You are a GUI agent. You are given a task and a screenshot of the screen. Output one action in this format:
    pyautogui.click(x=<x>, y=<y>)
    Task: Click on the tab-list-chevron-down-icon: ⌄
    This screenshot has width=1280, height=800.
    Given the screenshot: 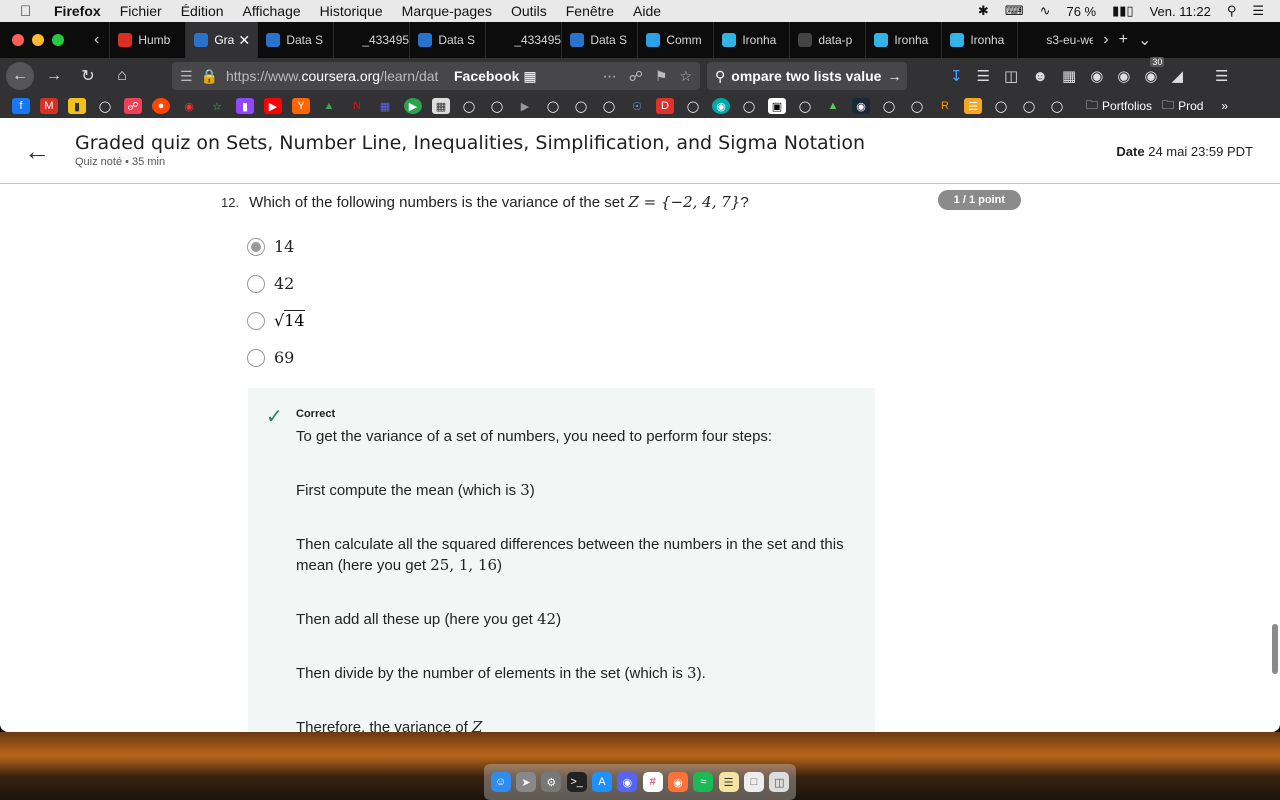 What is the action you would take?
    pyautogui.click(x=1144, y=40)
    